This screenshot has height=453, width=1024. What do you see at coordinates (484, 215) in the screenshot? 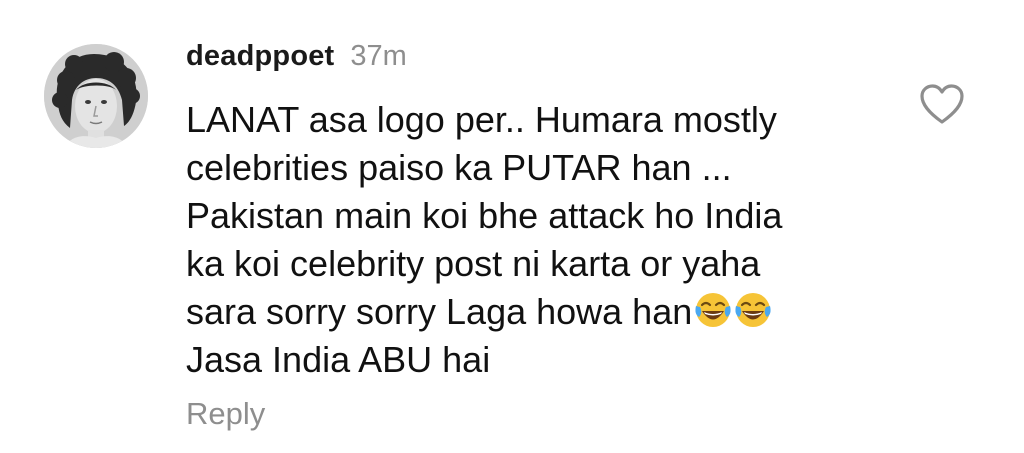
I see `comment-line: Pakistan main koi bhe attack ho India` at bounding box center [484, 215].